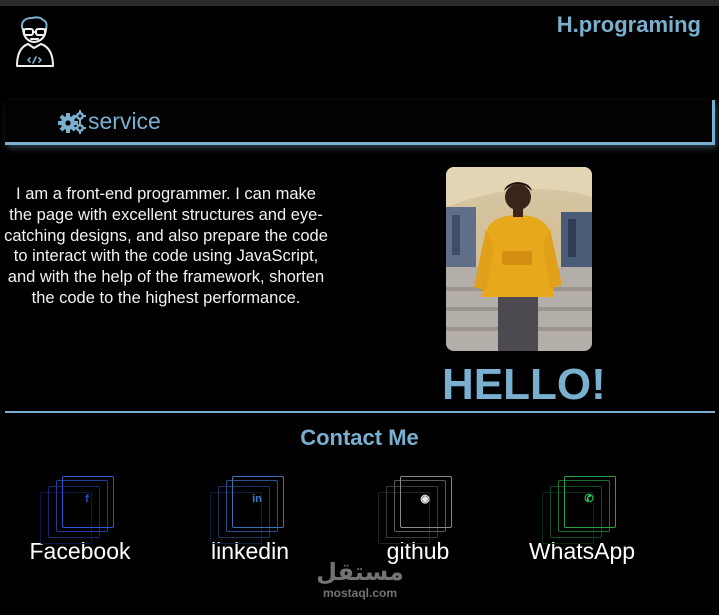 The width and height of the screenshot is (719, 615). I want to click on mostaql-watermark: مستقل mostaql.com, so click(360, 579).